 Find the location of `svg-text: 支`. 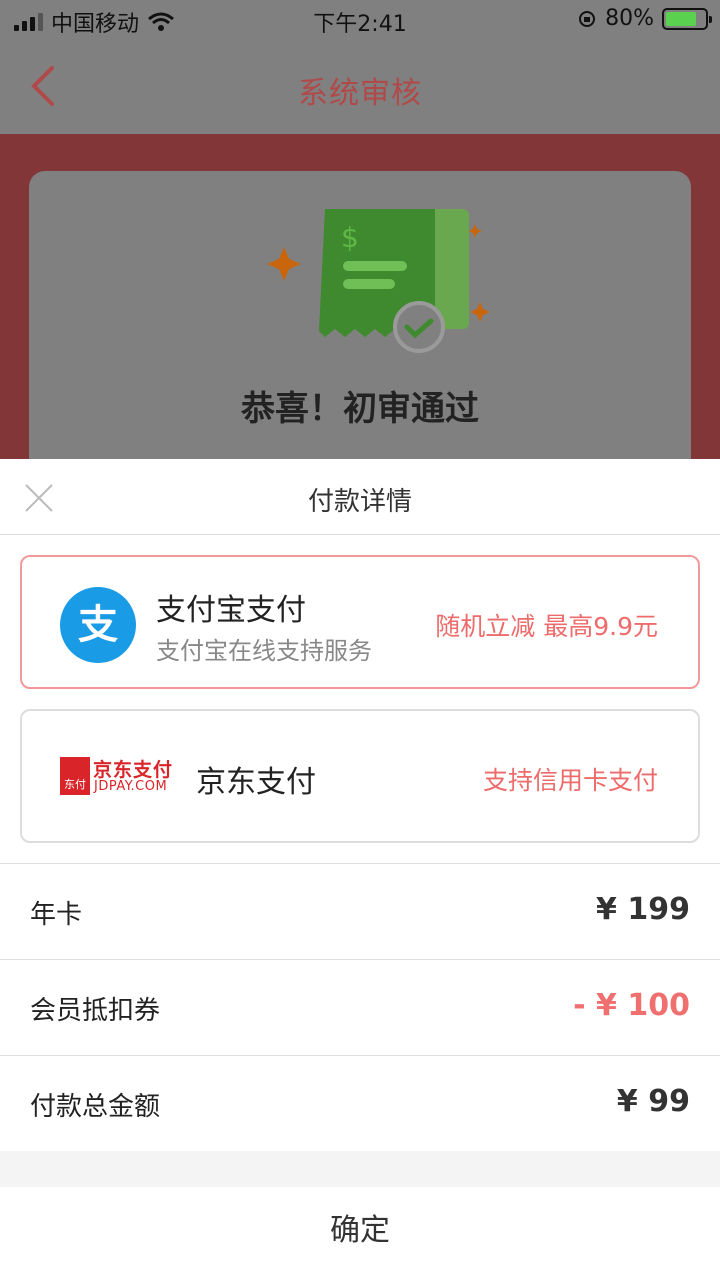

svg-text: 支 is located at coordinates (98, 625).